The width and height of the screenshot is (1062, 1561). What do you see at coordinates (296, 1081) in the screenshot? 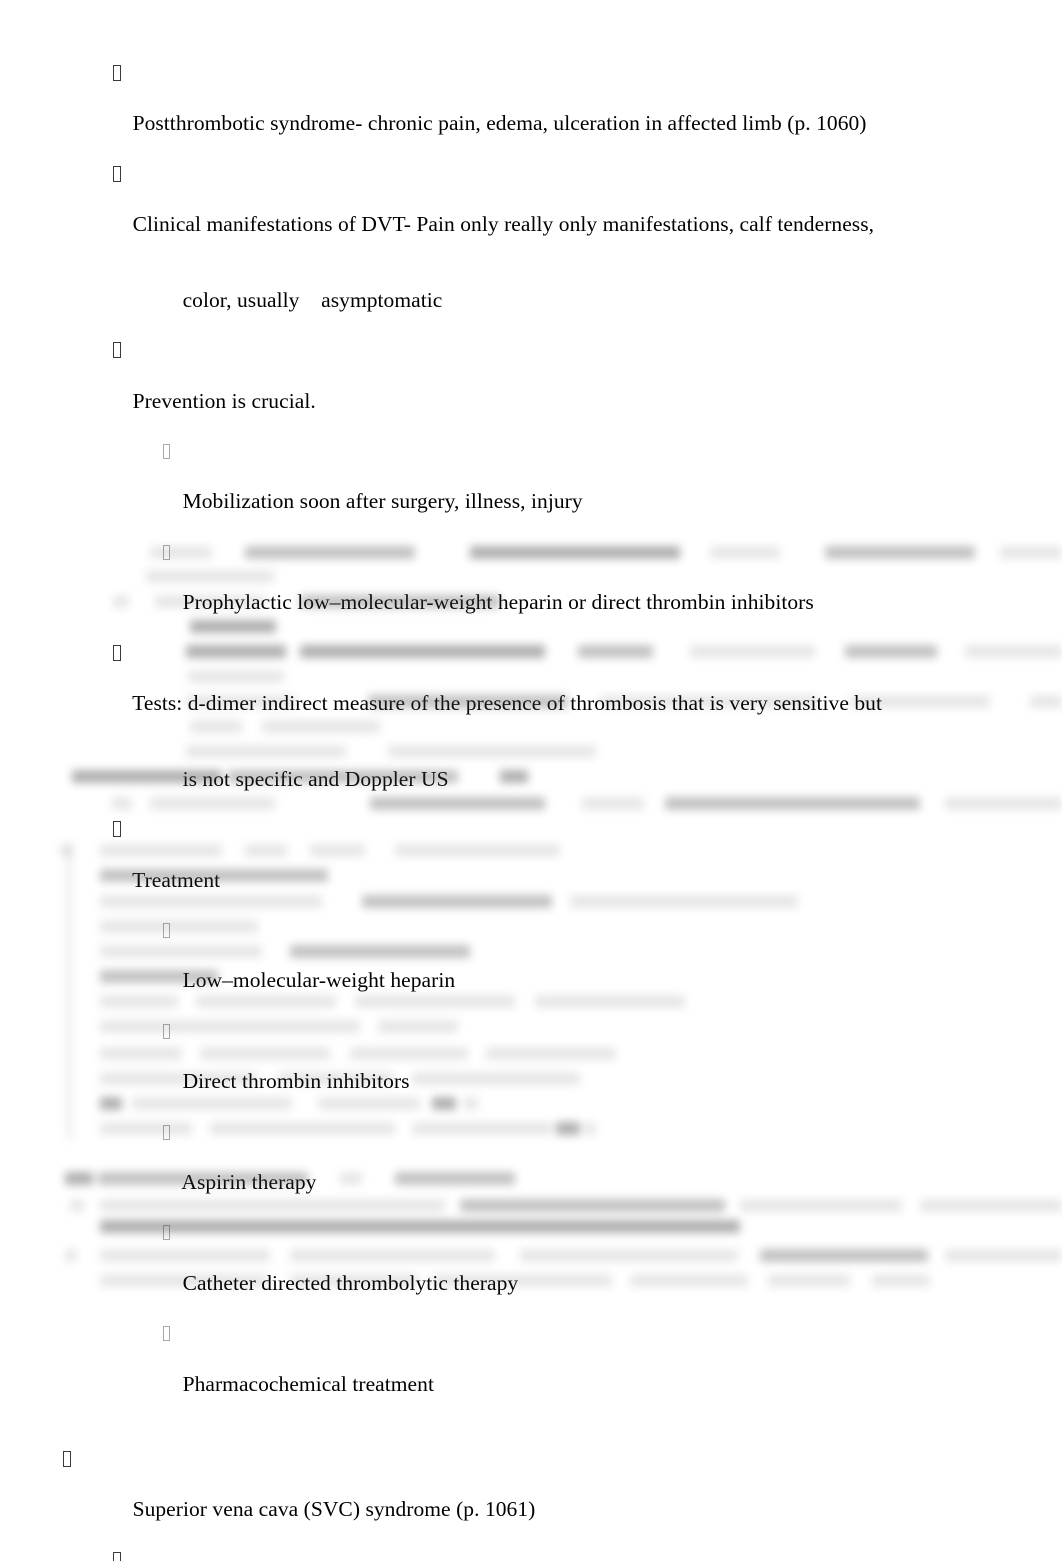
I see `list-item-text: Direct thrombin inhibitors` at bounding box center [296, 1081].